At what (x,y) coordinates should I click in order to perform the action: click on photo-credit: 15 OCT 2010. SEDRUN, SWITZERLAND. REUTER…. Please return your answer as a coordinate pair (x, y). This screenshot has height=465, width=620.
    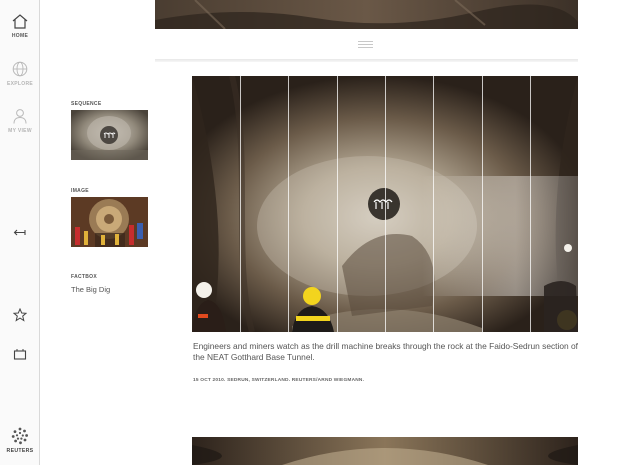
    Looking at the image, I should click on (279, 380).